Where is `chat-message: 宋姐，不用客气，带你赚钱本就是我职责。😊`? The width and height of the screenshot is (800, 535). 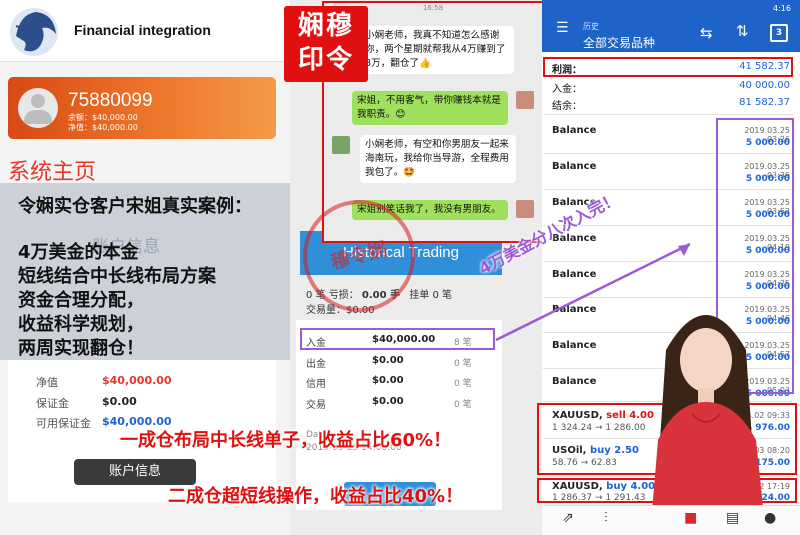
chat-message: 宋姐，不用客气，带你赚钱本就是我职责。😊 is located at coordinates (430, 108).